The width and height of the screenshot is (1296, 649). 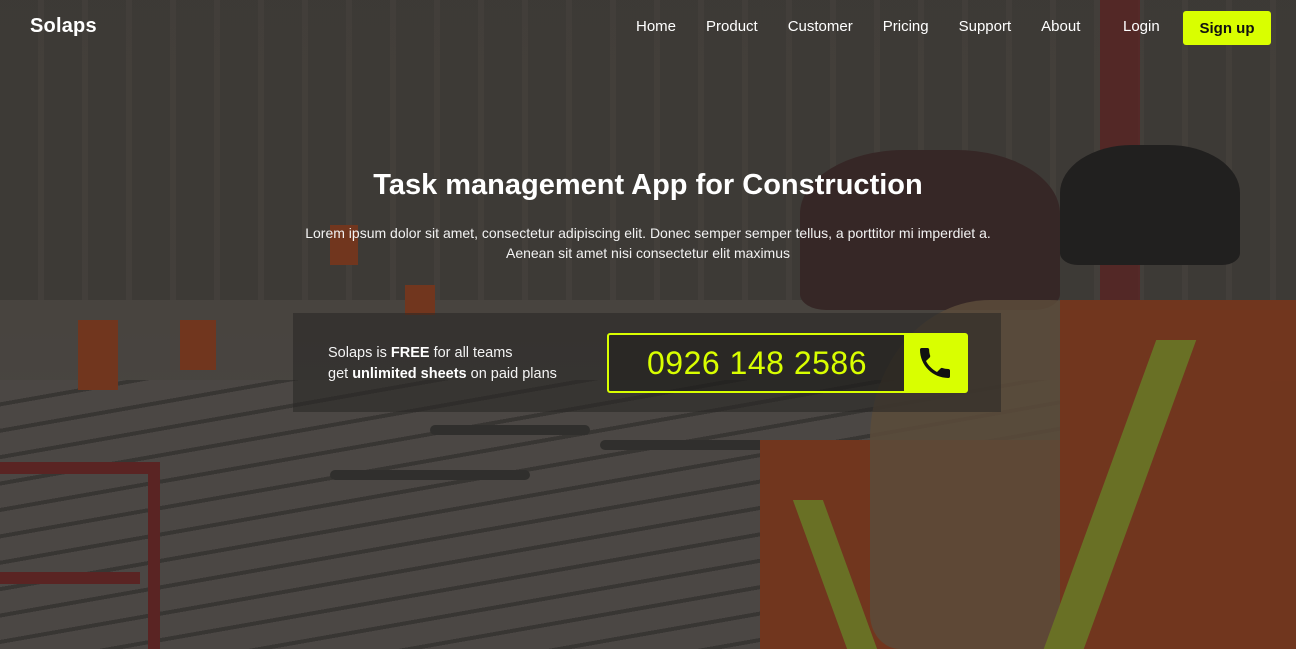 What do you see at coordinates (1141, 27) in the screenshot?
I see `login-link: Login` at bounding box center [1141, 27].